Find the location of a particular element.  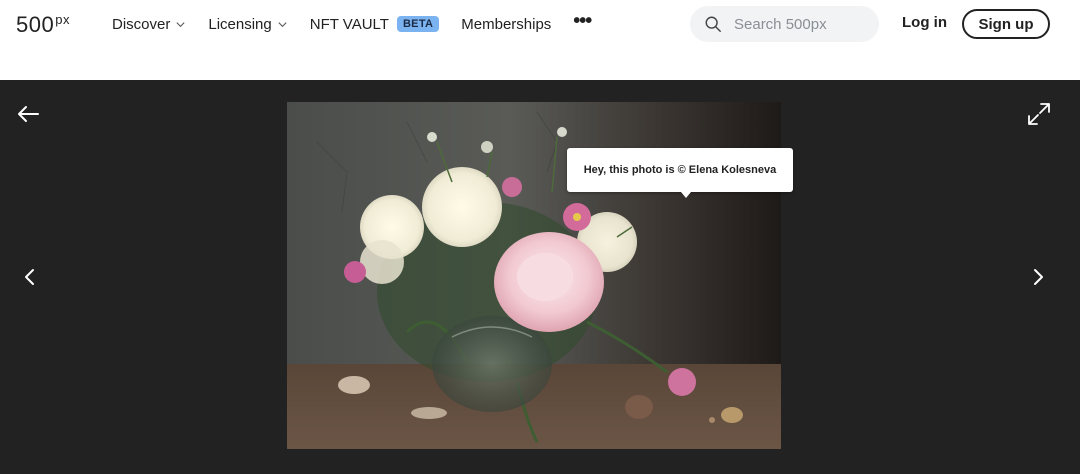

expand-icon is located at coordinates (1039, 114).